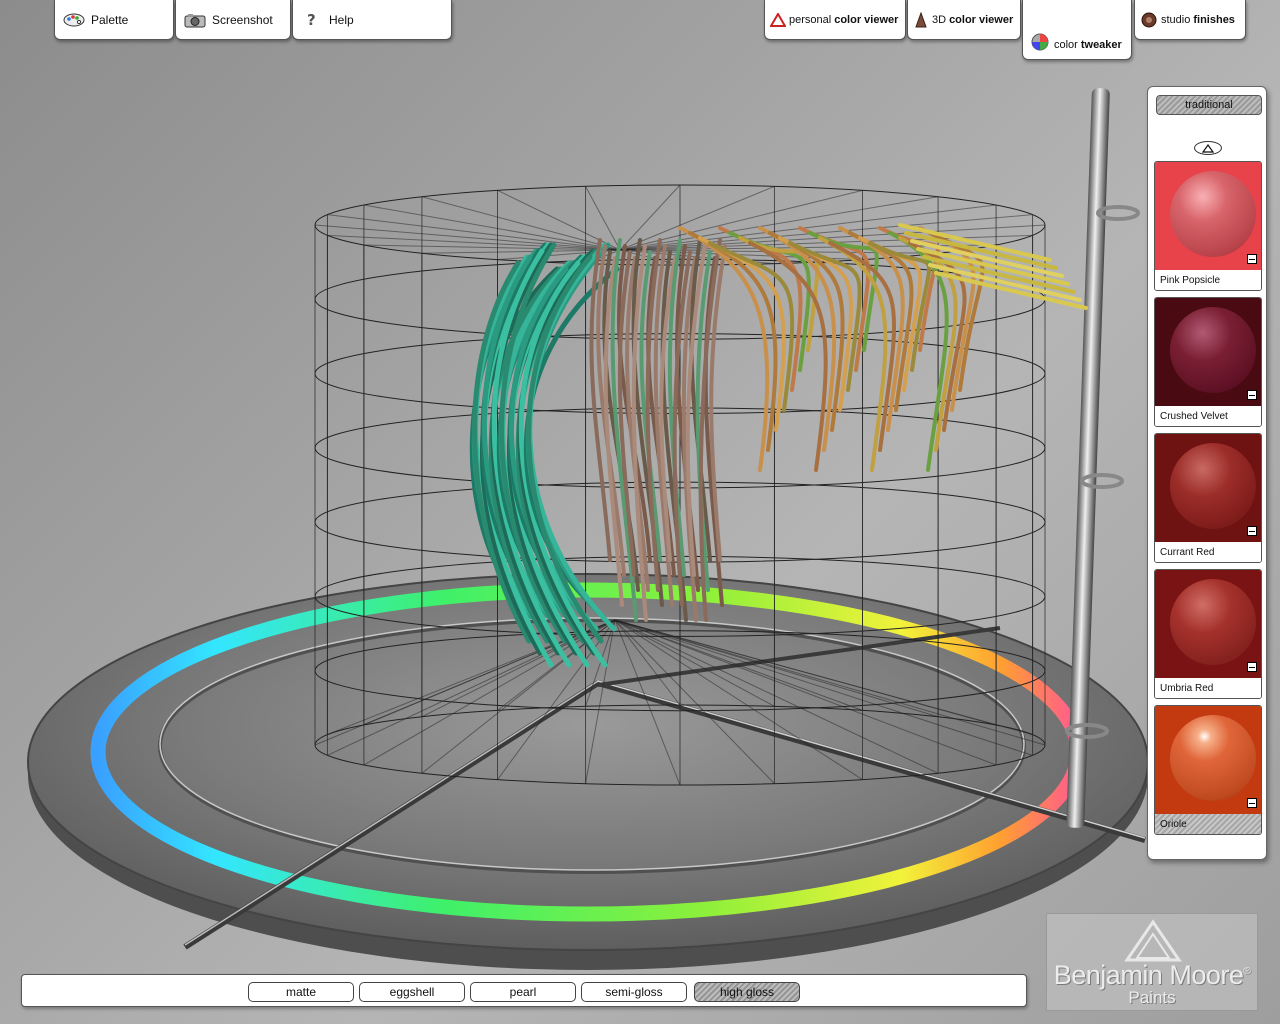 The height and width of the screenshot is (1024, 1280). What do you see at coordinates (1148, 975) in the screenshot?
I see `logo-brand-name: Benjamin Moore` at bounding box center [1148, 975].